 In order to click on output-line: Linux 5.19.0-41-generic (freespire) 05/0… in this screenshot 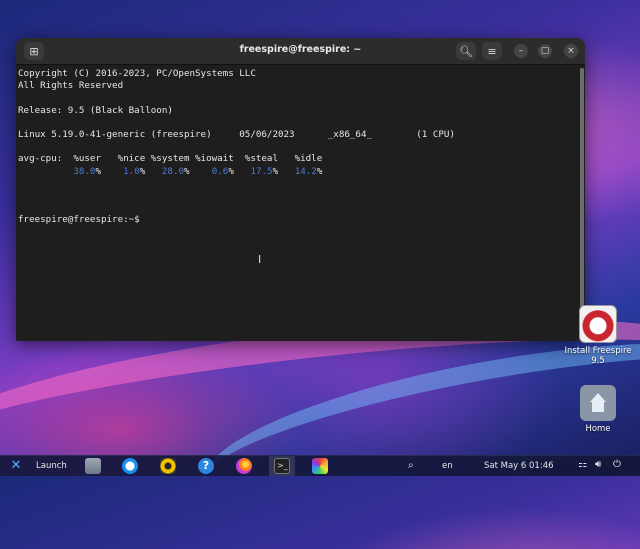, I will do `click(236, 135)`.